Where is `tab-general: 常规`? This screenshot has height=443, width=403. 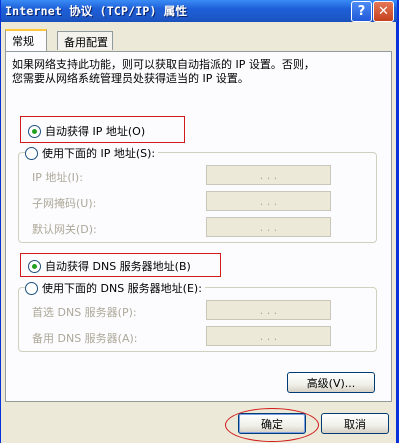
tab-general: 常规 is located at coordinates (26, 40).